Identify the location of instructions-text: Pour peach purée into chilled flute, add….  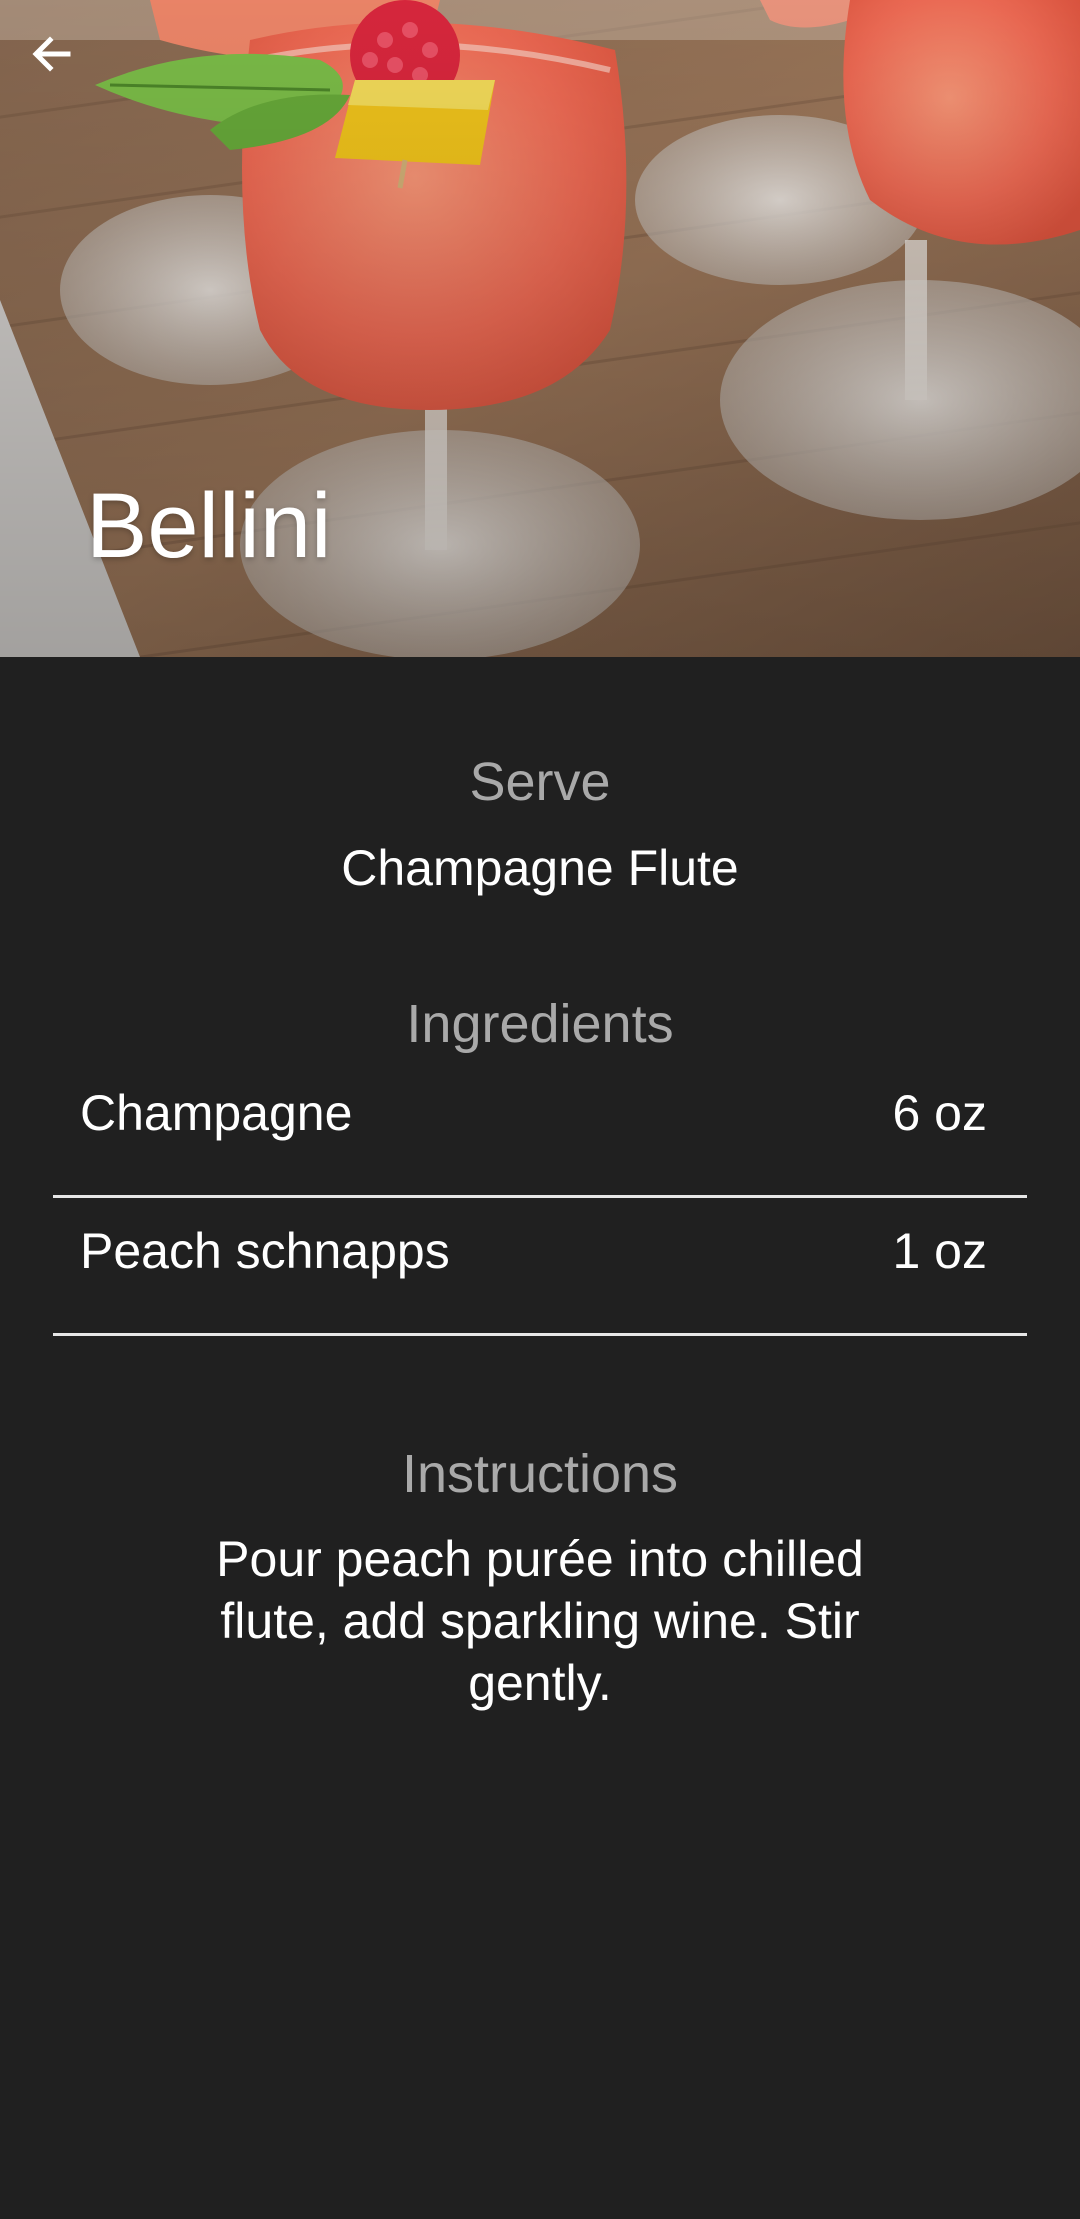
(540, 1621).